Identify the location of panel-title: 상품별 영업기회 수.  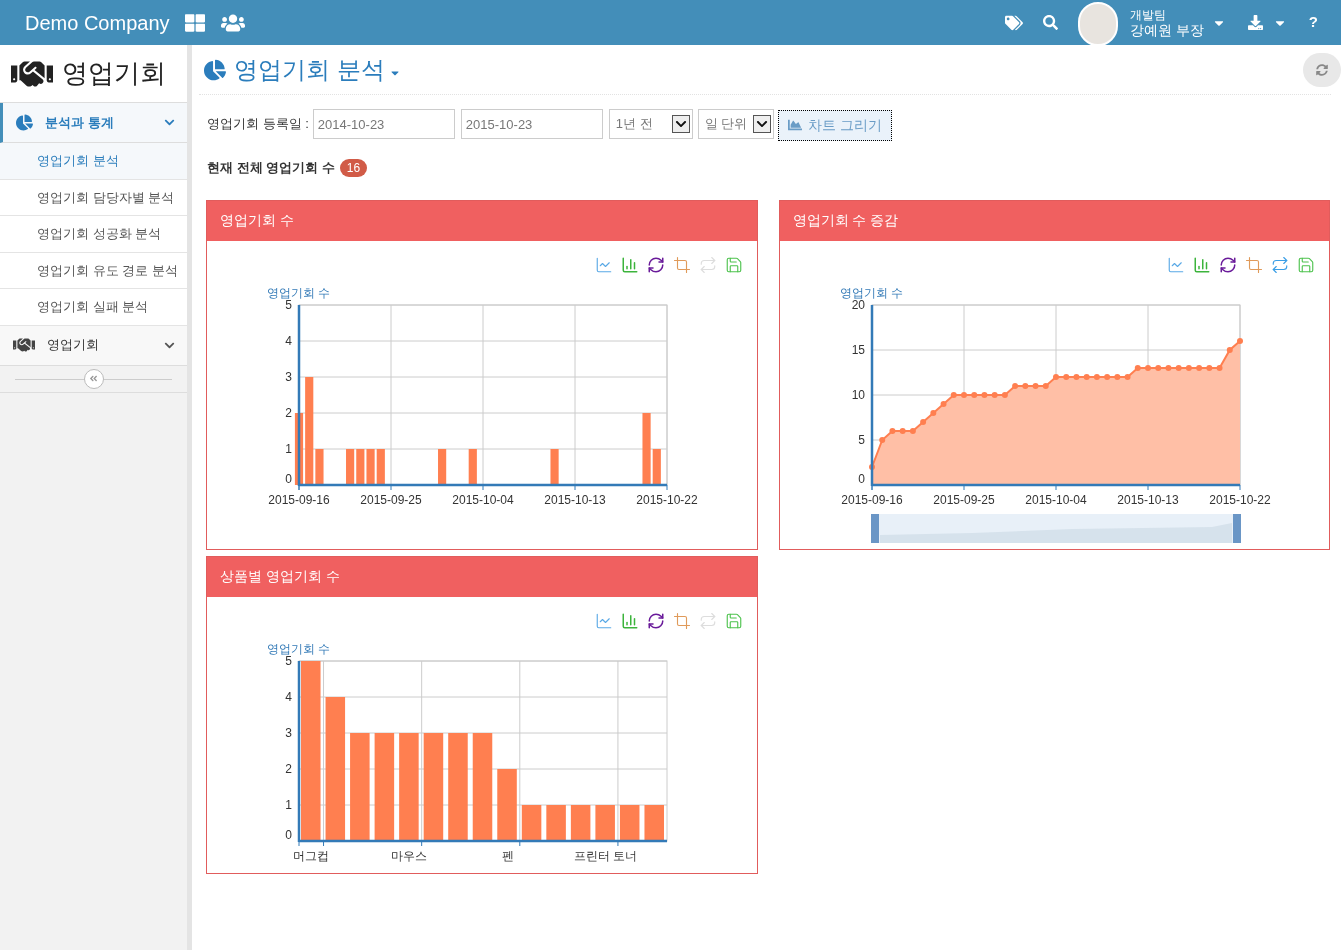
(280, 576).